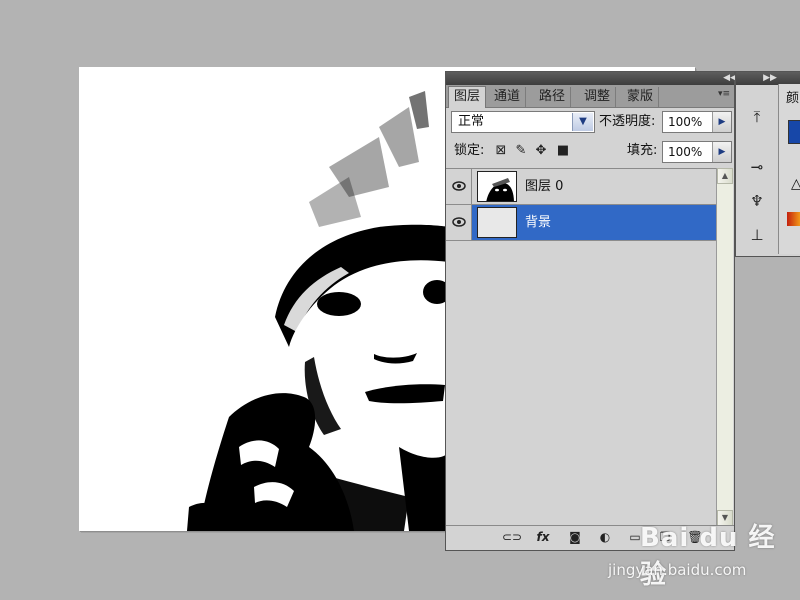 This screenshot has height=600, width=800. Describe the element at coordinates (794, 132) in the screenshot. I see `foreground-color-swatch` at that location.